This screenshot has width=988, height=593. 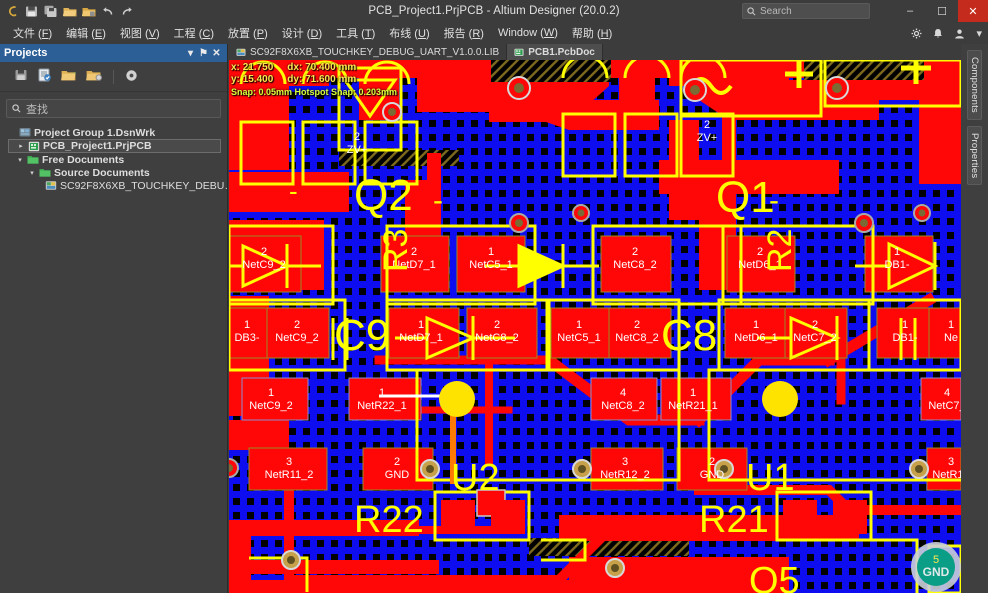 I want to click on compile-project-icon, so click(x=44, y=76).